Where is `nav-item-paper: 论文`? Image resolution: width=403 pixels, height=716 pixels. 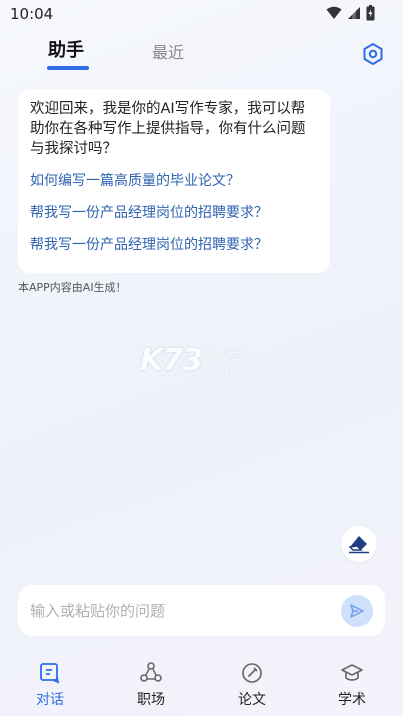
nav-item-paper: 论文 is located at coordinates (252, 682).